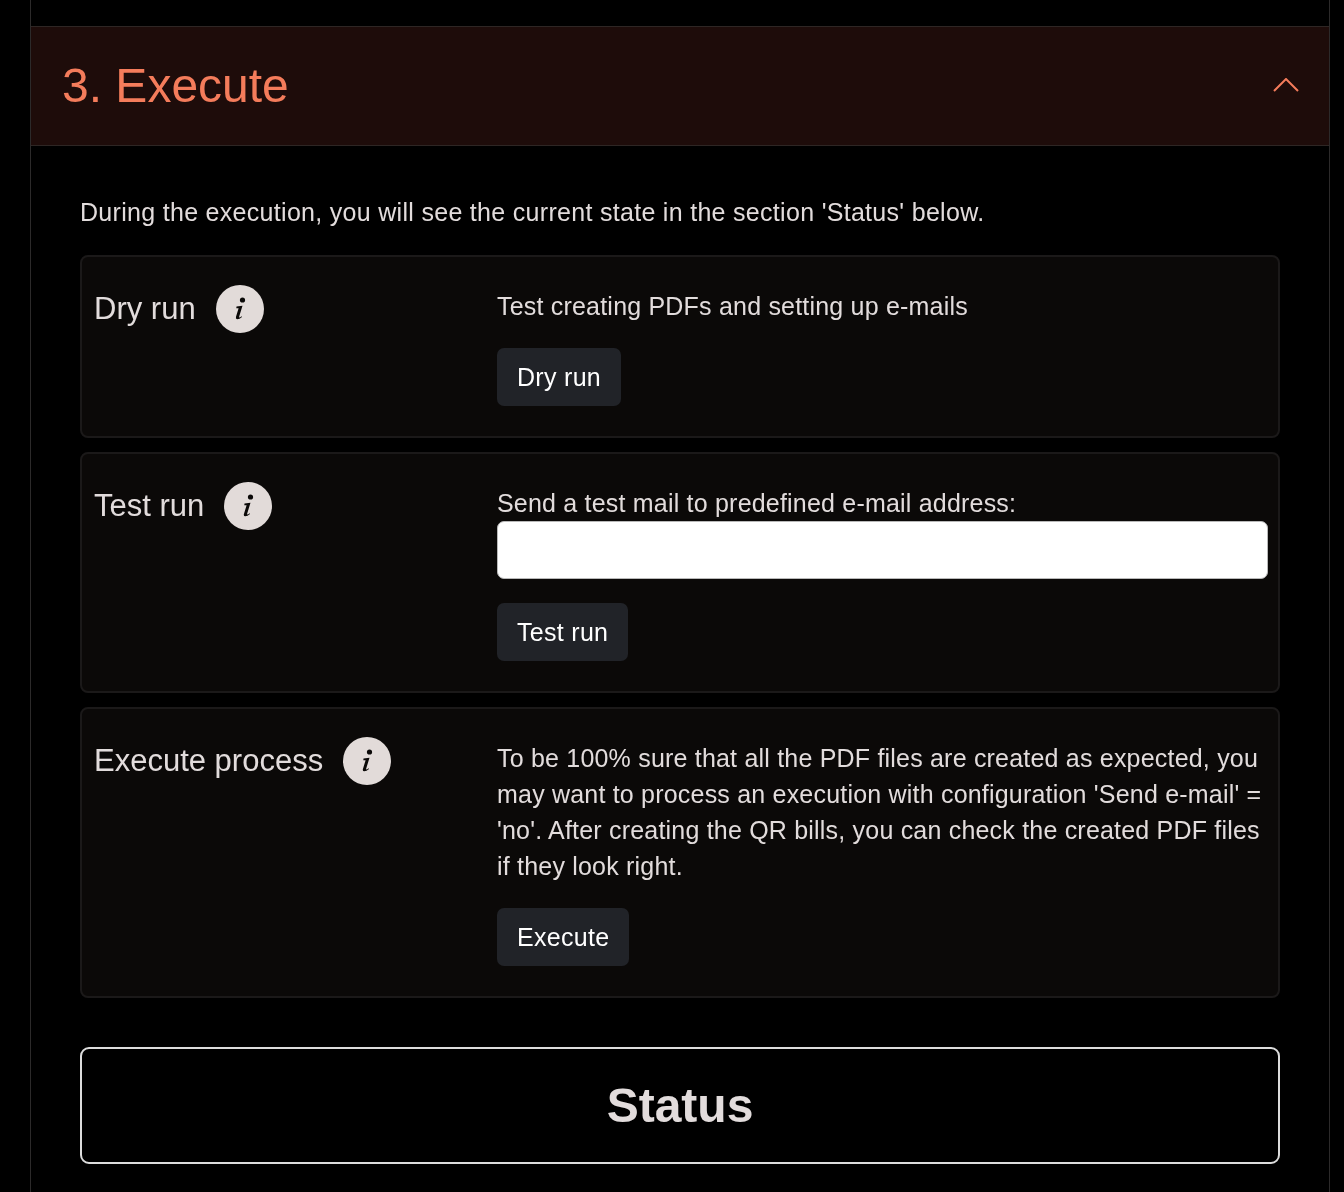 Image resolution: width=1344 pixels, height=1192 pixels. Describe the element at coordinates (680, 86) in the screenshot. I see `section-header: 3. Execute` at that location.